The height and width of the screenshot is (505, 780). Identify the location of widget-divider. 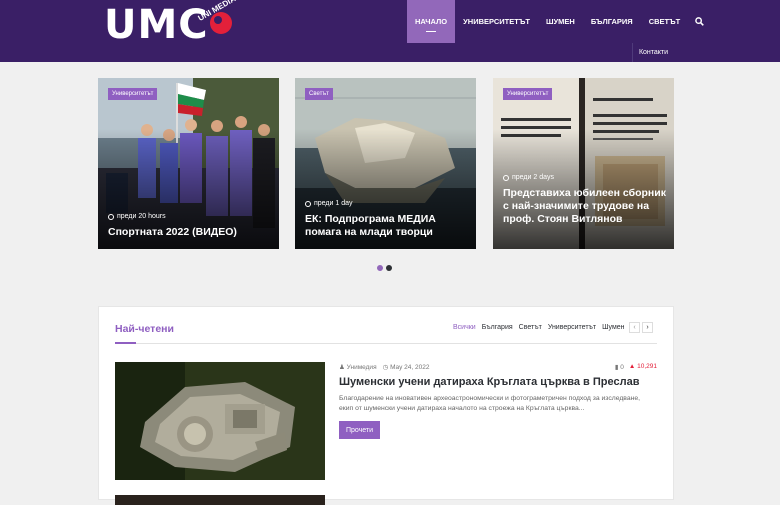
(386, 343).